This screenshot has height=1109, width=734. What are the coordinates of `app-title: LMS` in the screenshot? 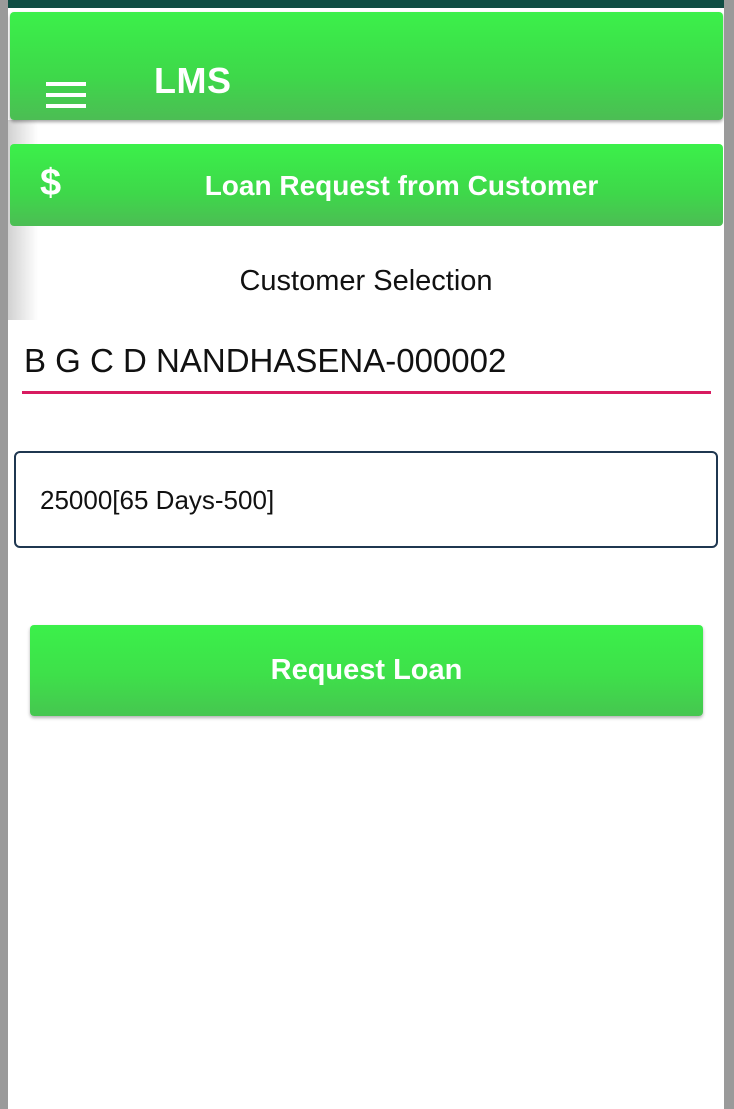 It's located at (193, 80).